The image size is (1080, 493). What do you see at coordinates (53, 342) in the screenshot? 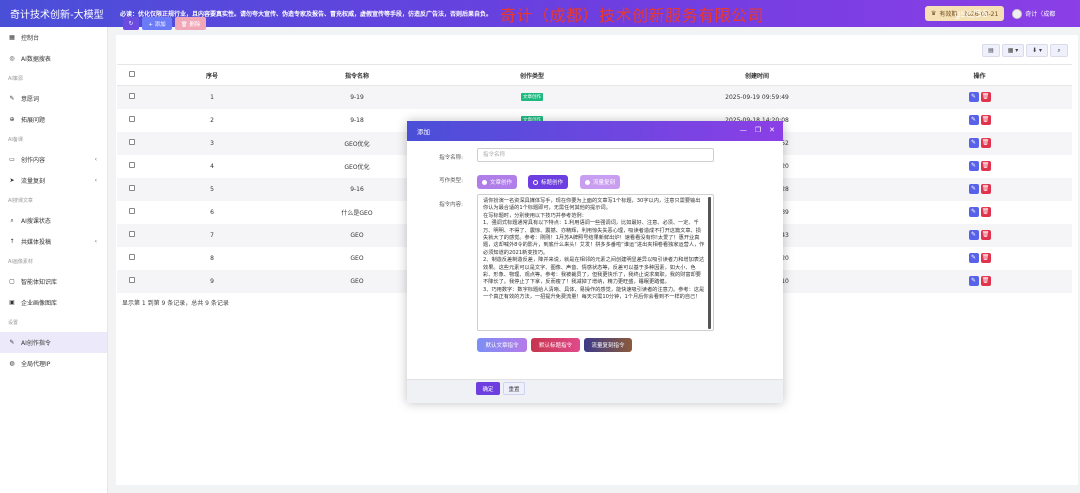
I see `sidebar-item: ✎ AI创作指令` at bounding box center [53, 342].